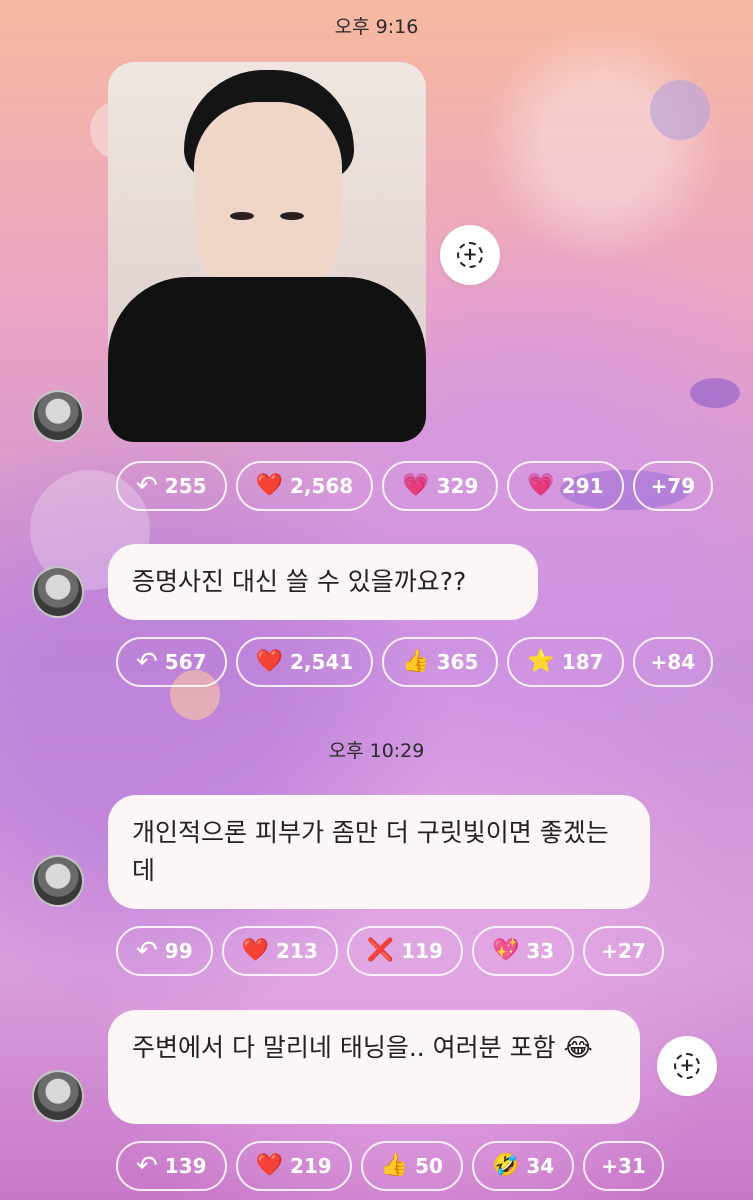  What do you see at coordinates (457, 486) in the screenshot?
I see `reaction-count: 329` at bounding box center [457, 486].